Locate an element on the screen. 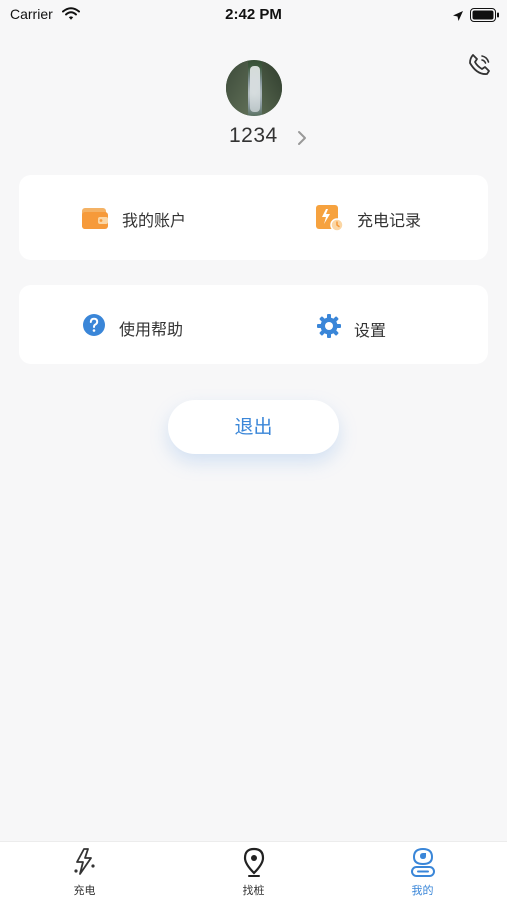 This screenshot has width=507, height=900. location-arrow-icon is located at coordinates (458, 16).